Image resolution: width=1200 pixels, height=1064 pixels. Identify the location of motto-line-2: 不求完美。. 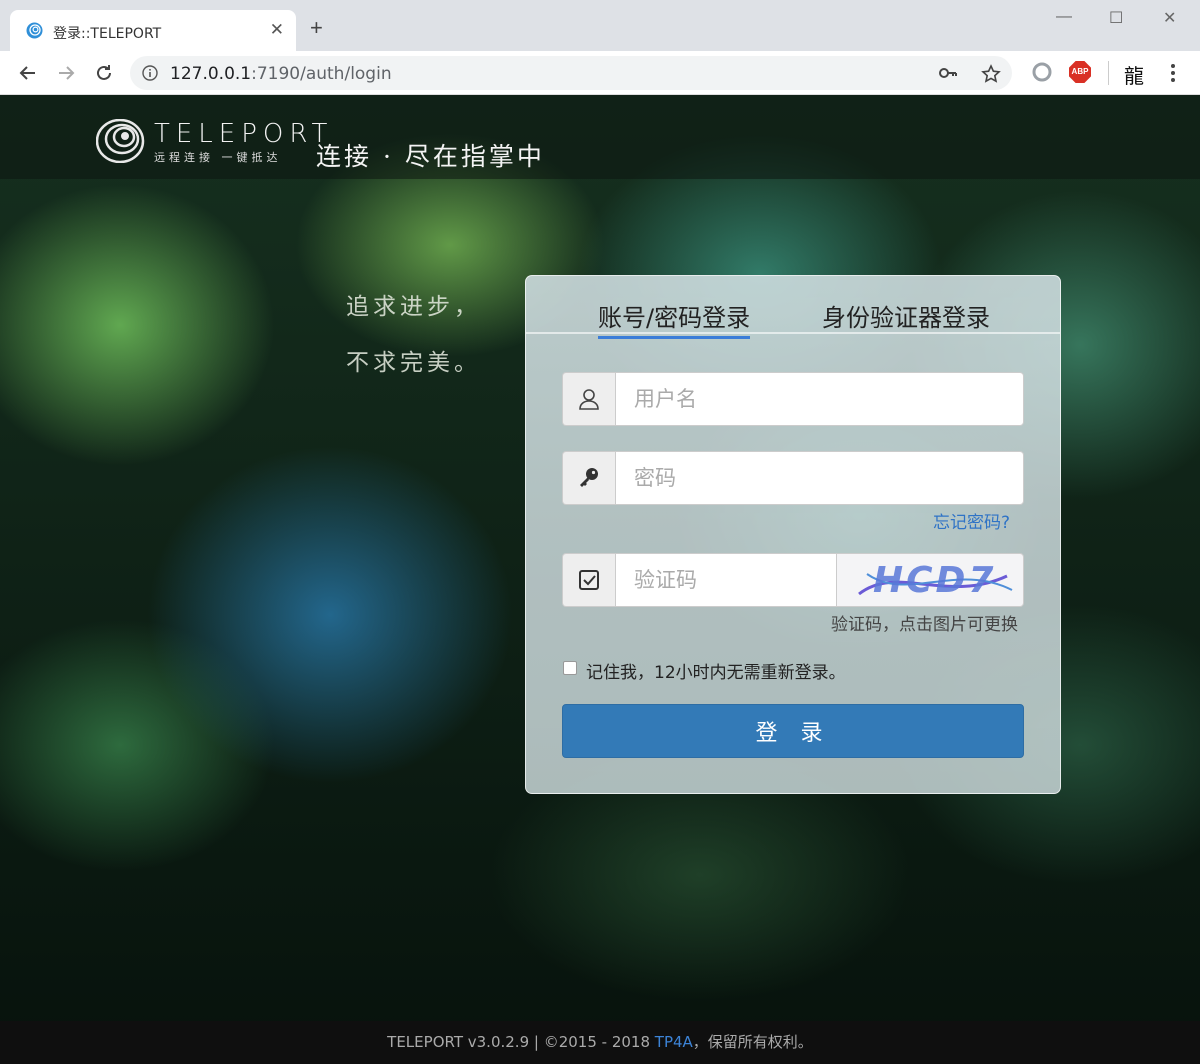
(413, 363).